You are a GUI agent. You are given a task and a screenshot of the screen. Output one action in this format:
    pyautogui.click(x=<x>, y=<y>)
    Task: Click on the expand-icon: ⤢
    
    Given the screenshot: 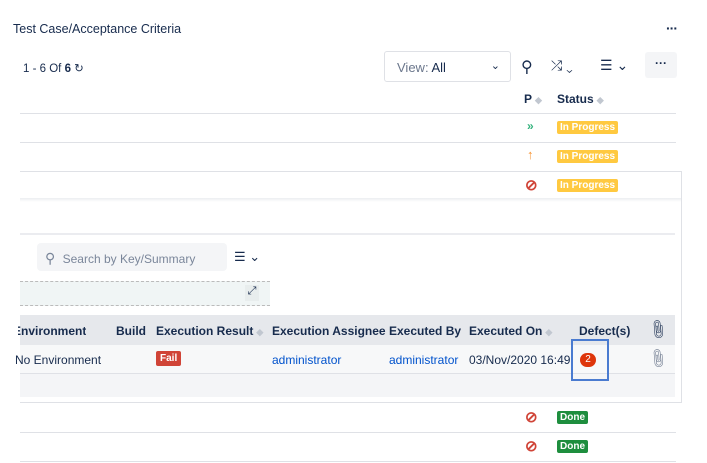 What is the action you would take?
    pyautogui.click(x=252, y=293)
    